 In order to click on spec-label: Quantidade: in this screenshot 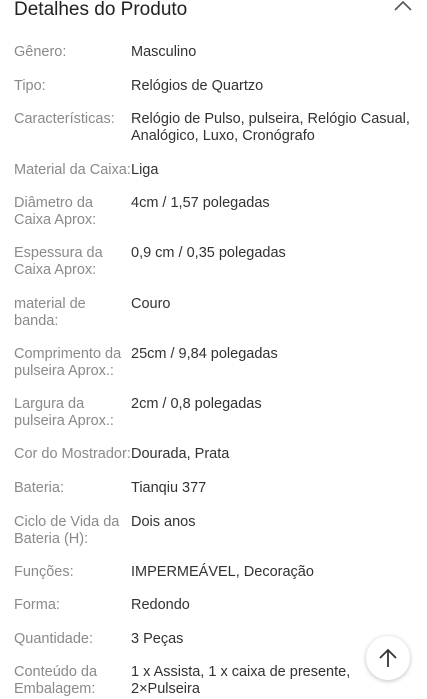, I will do `click(54, 639)`.